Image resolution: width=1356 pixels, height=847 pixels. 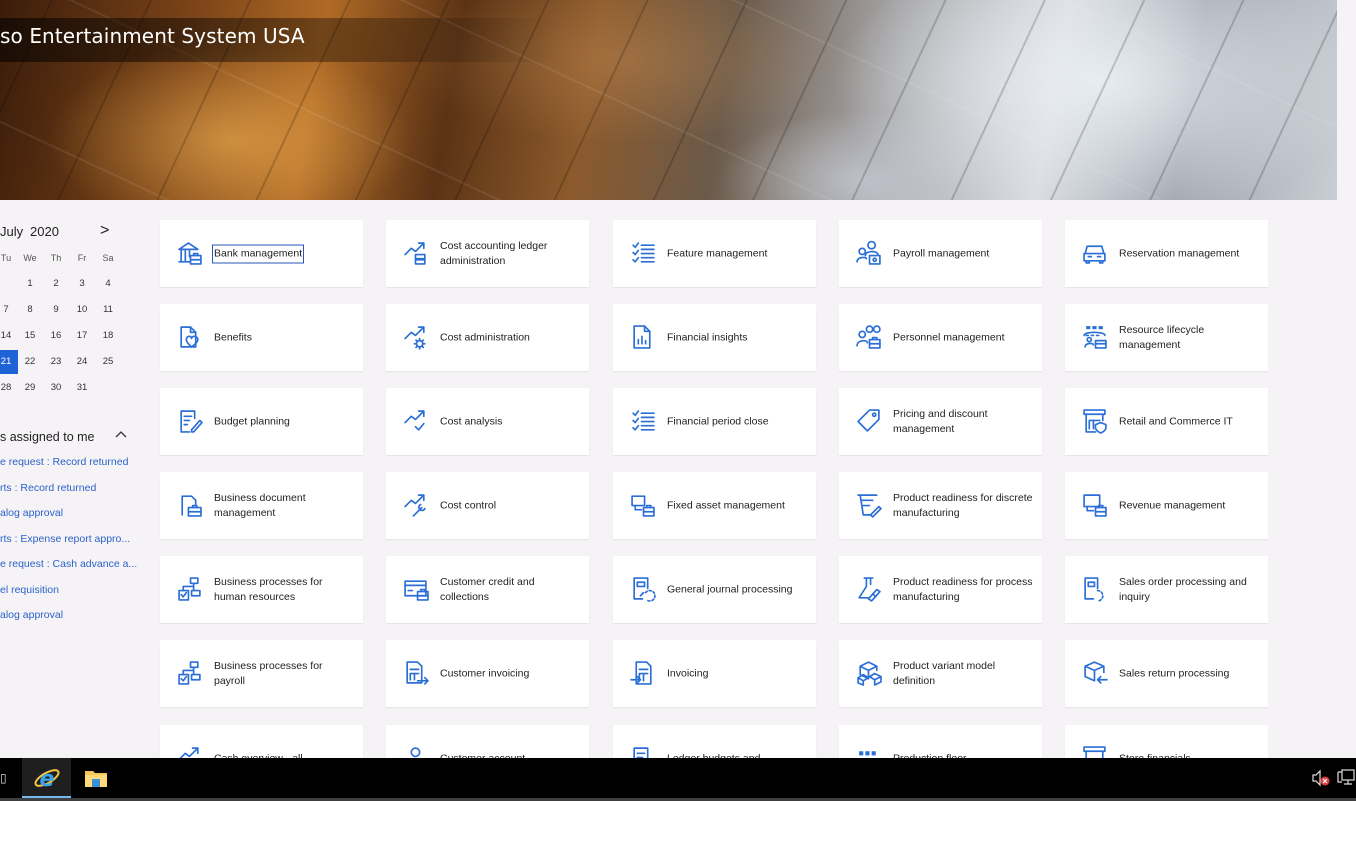 I want to click on volume-muted-icon, so click(x=1321, y=778).